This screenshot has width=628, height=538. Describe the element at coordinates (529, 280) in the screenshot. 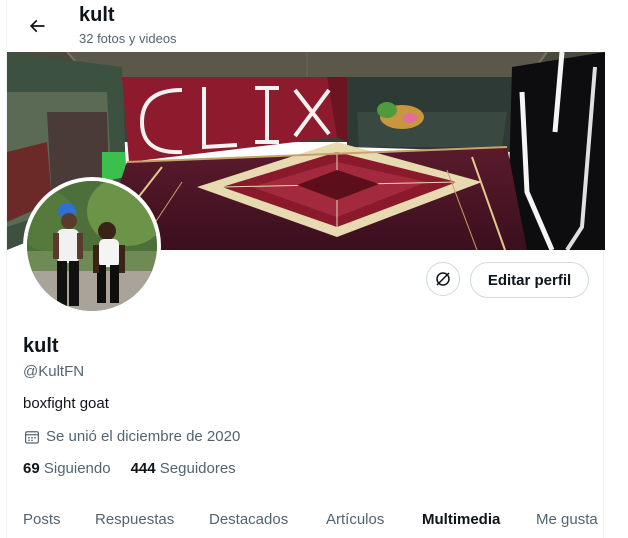

I see `edit-profile-button: Editar perfil` at that location.